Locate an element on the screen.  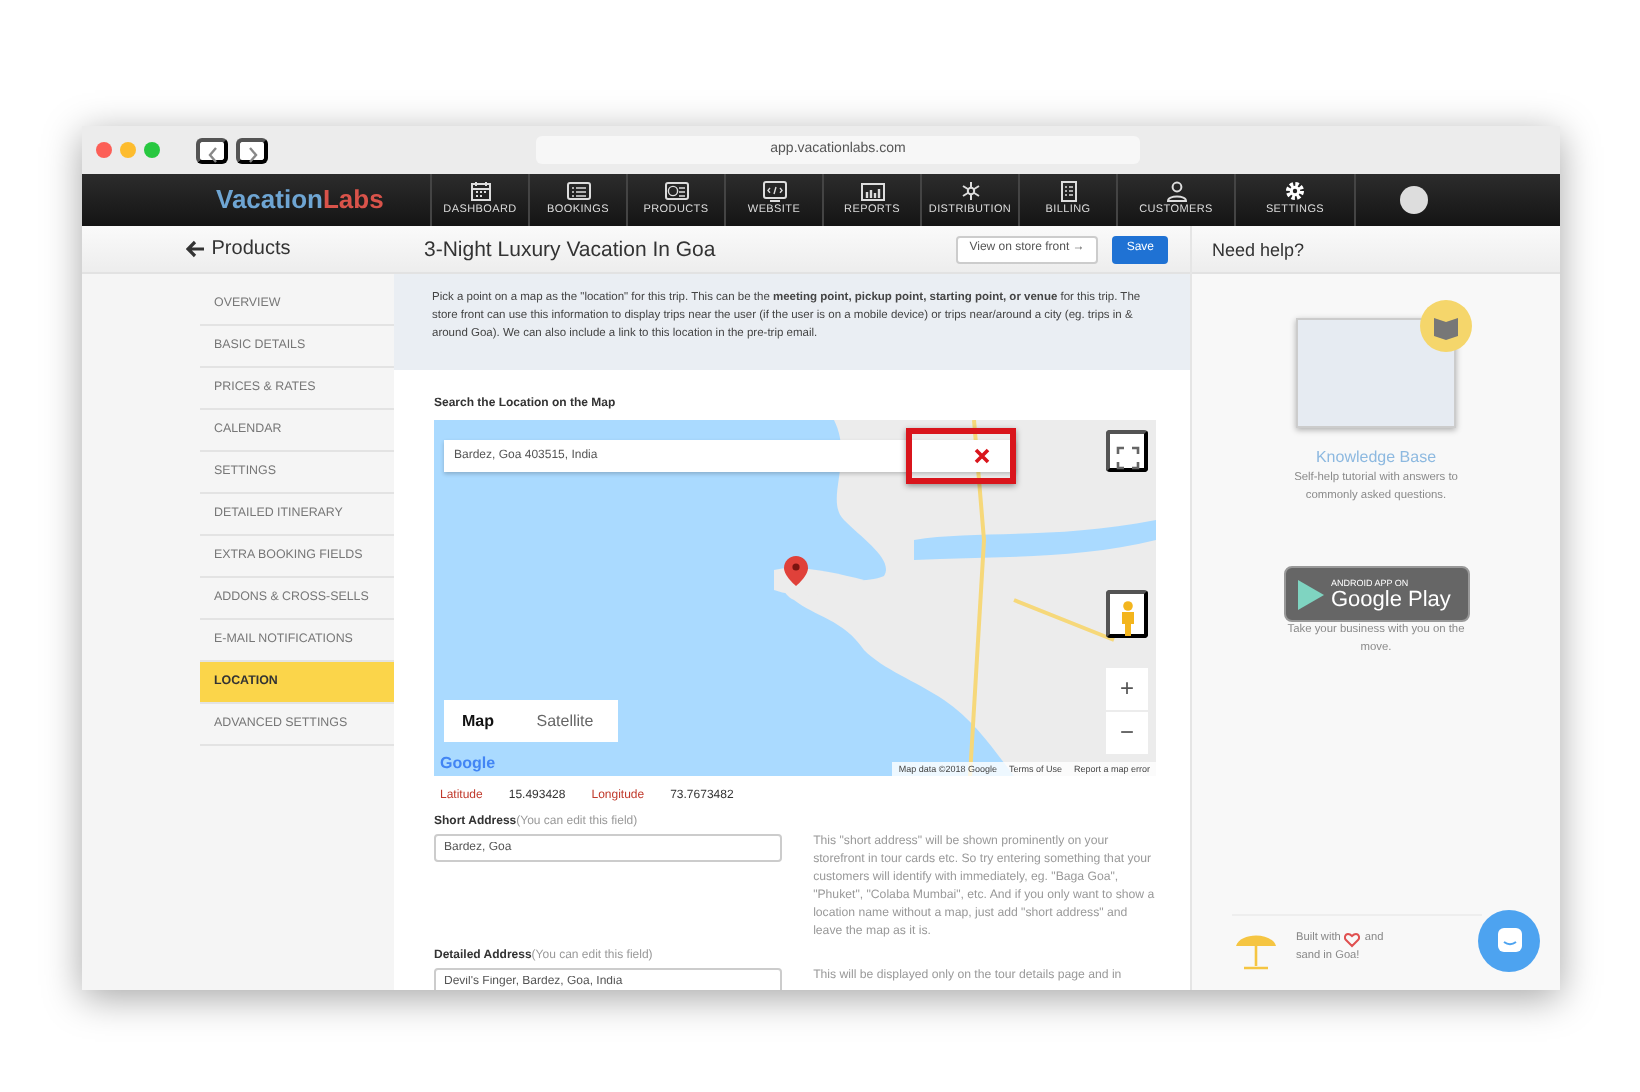
zoom-in-button: + is located at coordinates (1127, 689).